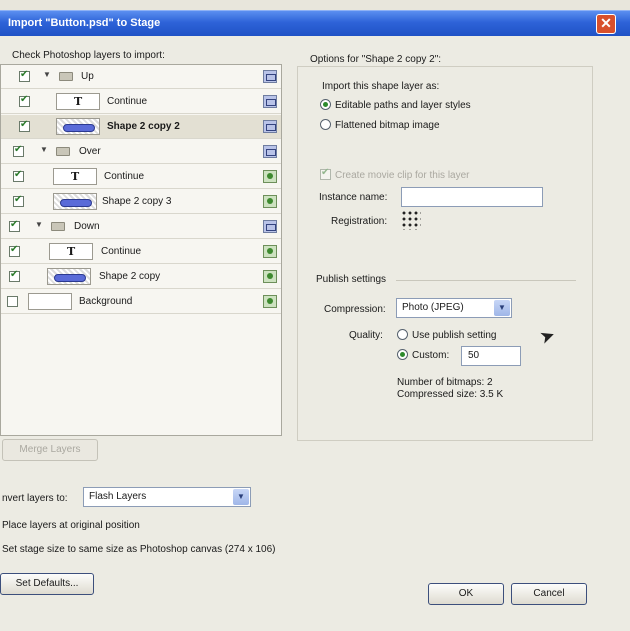 The width and height of the screenshot is (630, 631). What do you see at coordinates (325, 124) in the screenshot?
I see `flattened-bitmap-radio` at bounding box center [325, 124].